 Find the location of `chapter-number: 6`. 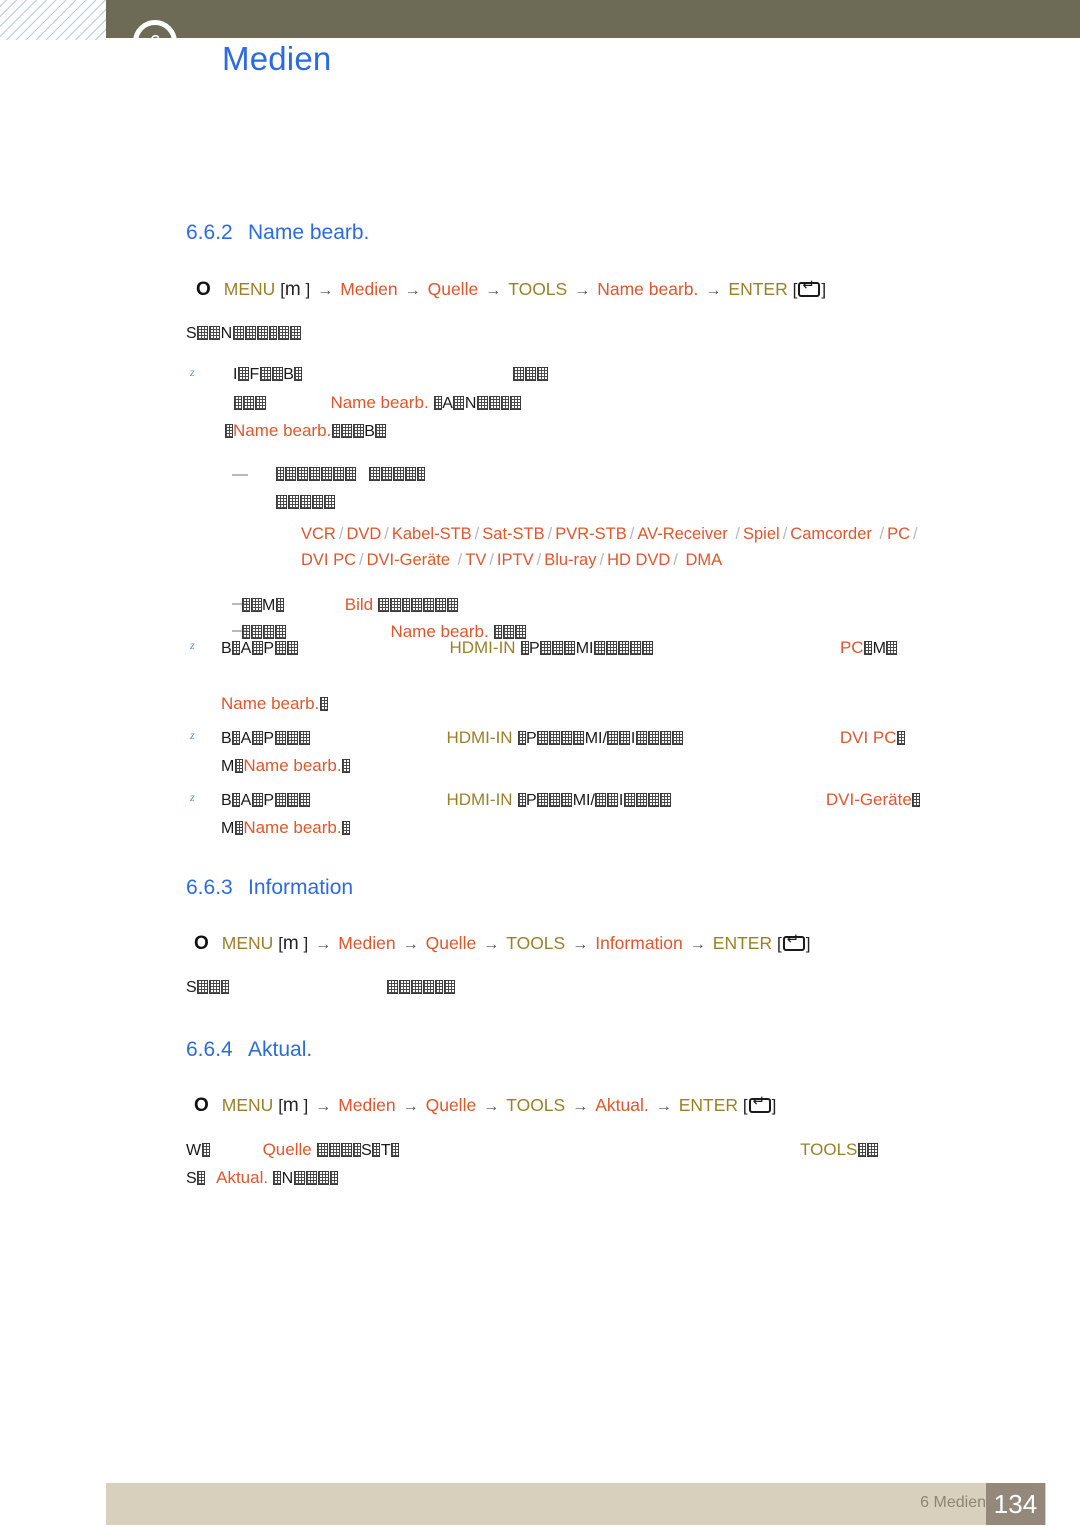

chapter-number: 6 is located at coordinates (155, 43).